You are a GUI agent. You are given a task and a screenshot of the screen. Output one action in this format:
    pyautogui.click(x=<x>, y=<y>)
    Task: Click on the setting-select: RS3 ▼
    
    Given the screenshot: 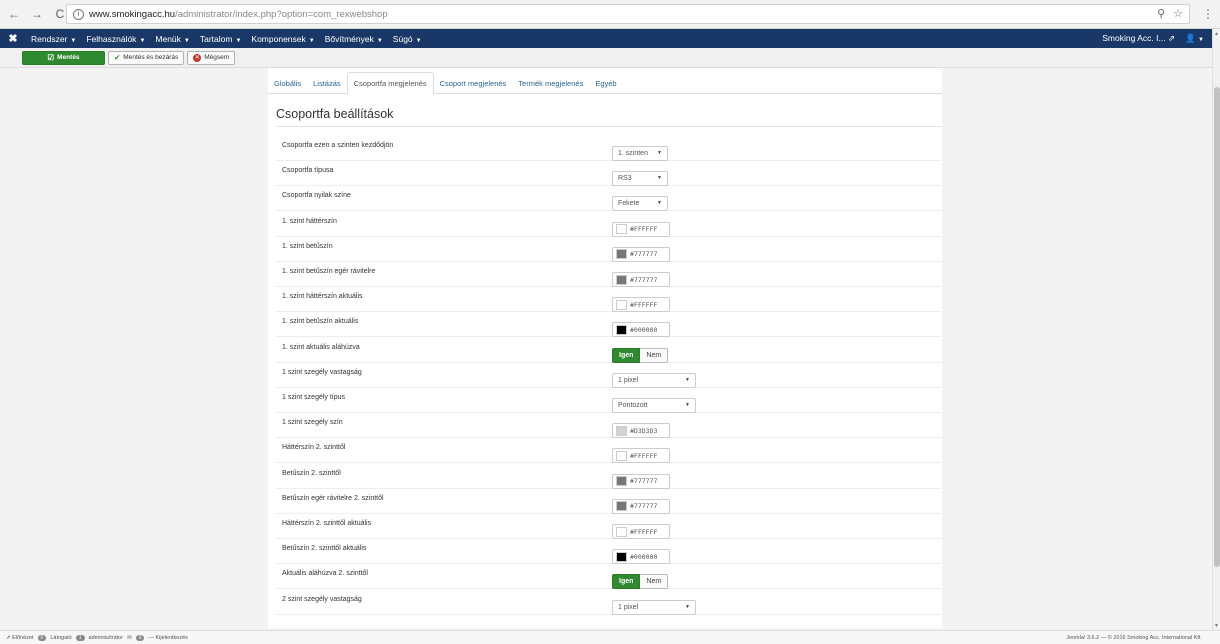 What is the action you would take?
    pyautogui.click(x=640, y=179)
    